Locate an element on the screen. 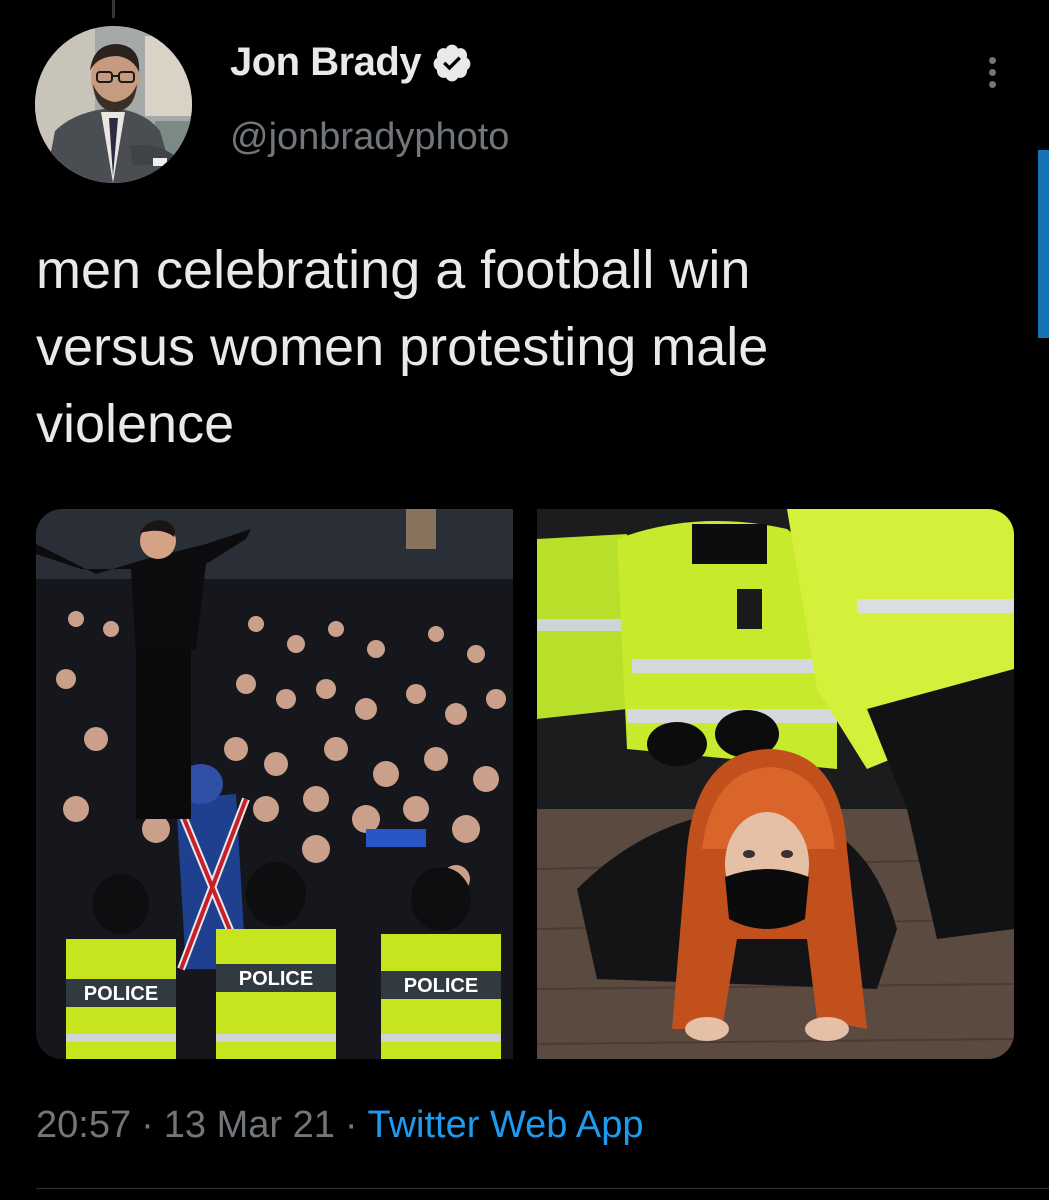 The height and width of the screenshot is (1200, 1049). display-name: Jon Brady is located at coordinates (326, 62).